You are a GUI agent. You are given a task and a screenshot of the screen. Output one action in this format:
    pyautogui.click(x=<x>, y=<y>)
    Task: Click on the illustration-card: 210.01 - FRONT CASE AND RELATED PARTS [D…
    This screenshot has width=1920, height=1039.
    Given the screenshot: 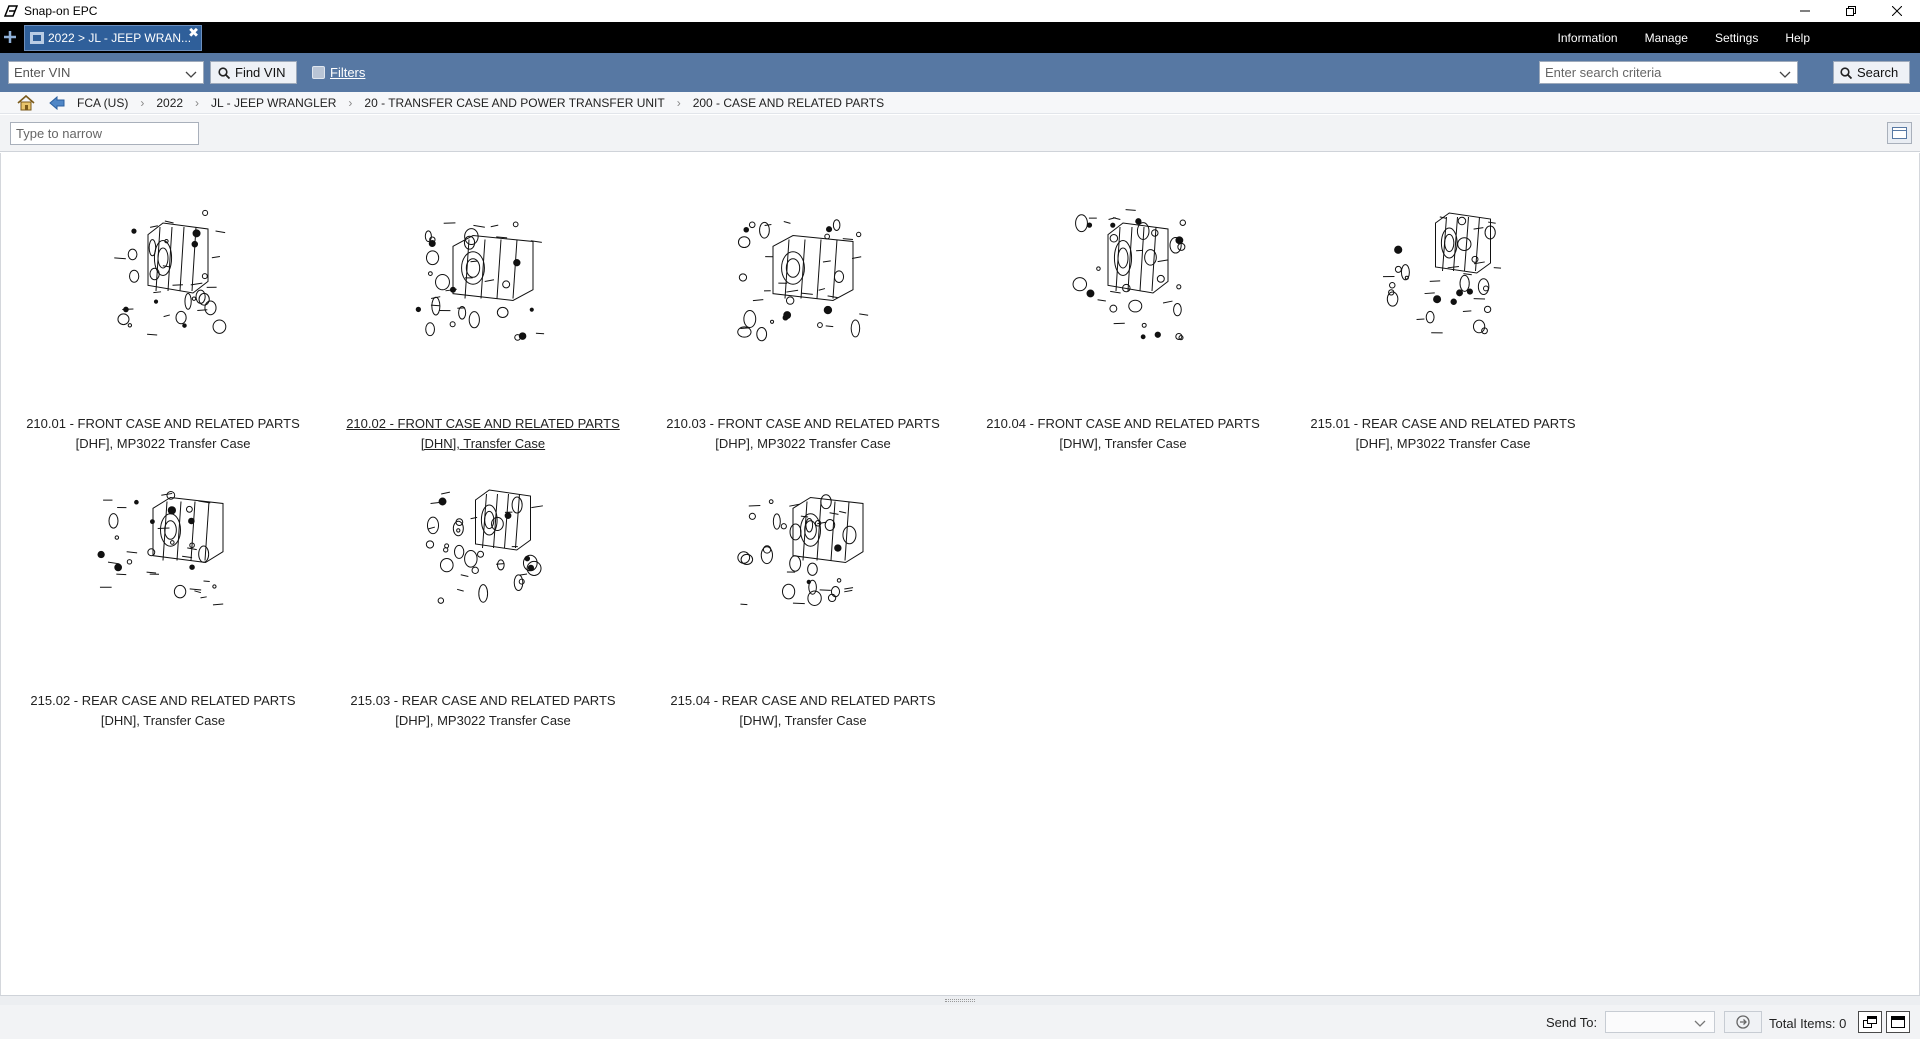 What is the action you would take?
    pyautogui.click(x=163, y=319)
    